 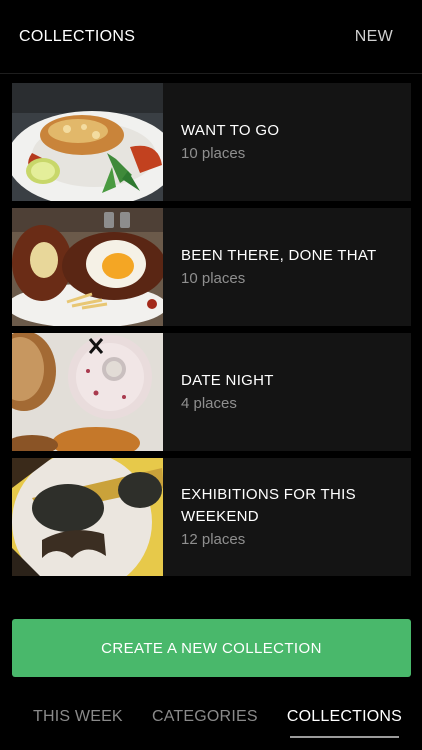 I want to click on tab-categories: CATEGORIES, so click(x=205, y=720).